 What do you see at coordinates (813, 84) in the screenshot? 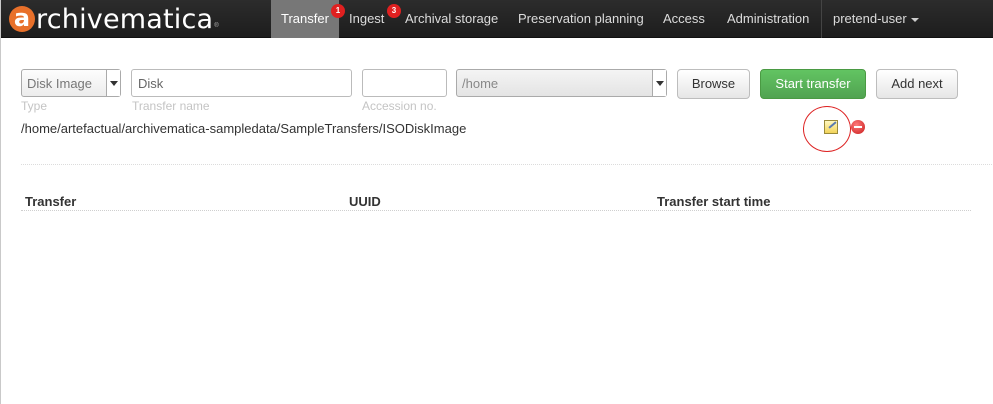
I see `start-transfer-button: Start transfer` at bounding box center [813, 84].